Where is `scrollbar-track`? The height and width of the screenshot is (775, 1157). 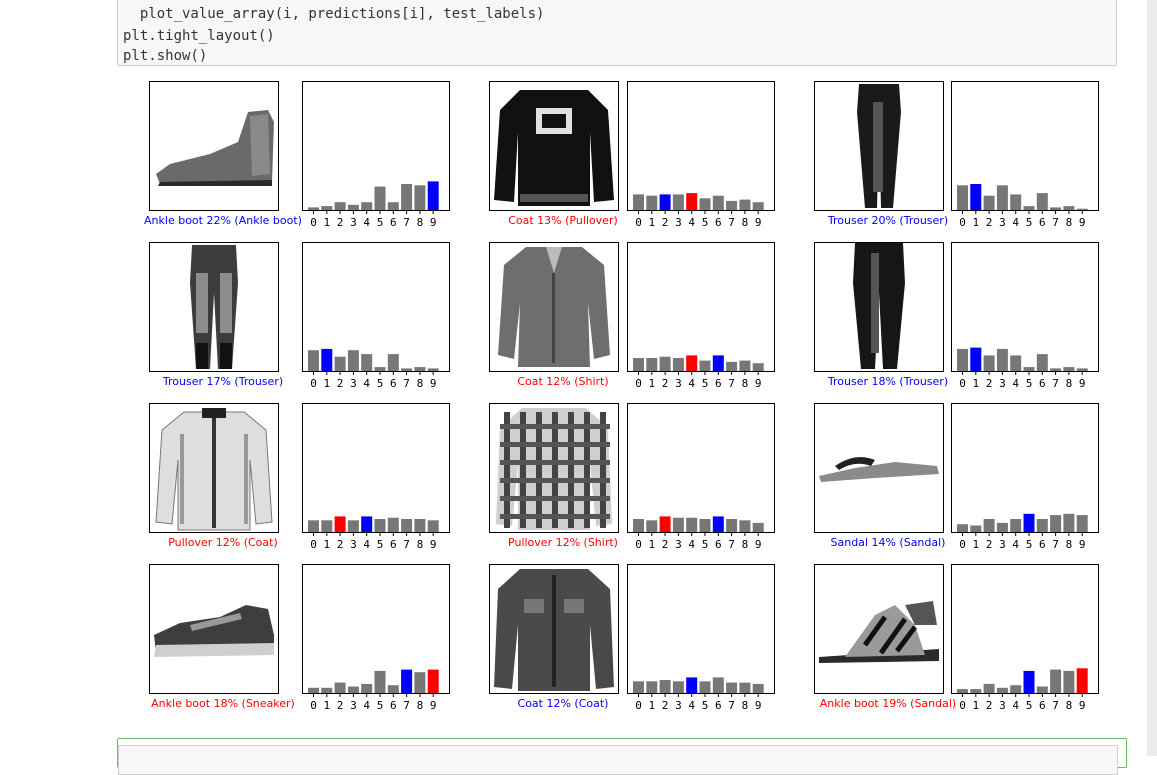 scrollbar-track is located at coordinates (1152, 378).